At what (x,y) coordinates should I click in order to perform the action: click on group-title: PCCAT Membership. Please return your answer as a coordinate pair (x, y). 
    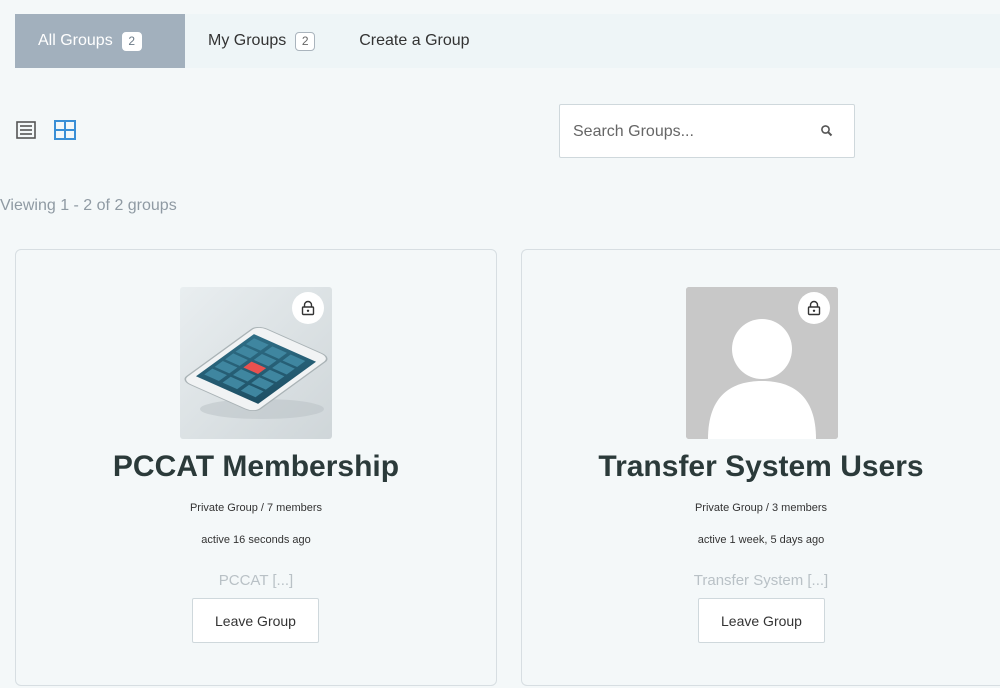
    Looking at the image, I should click on (256, 467).